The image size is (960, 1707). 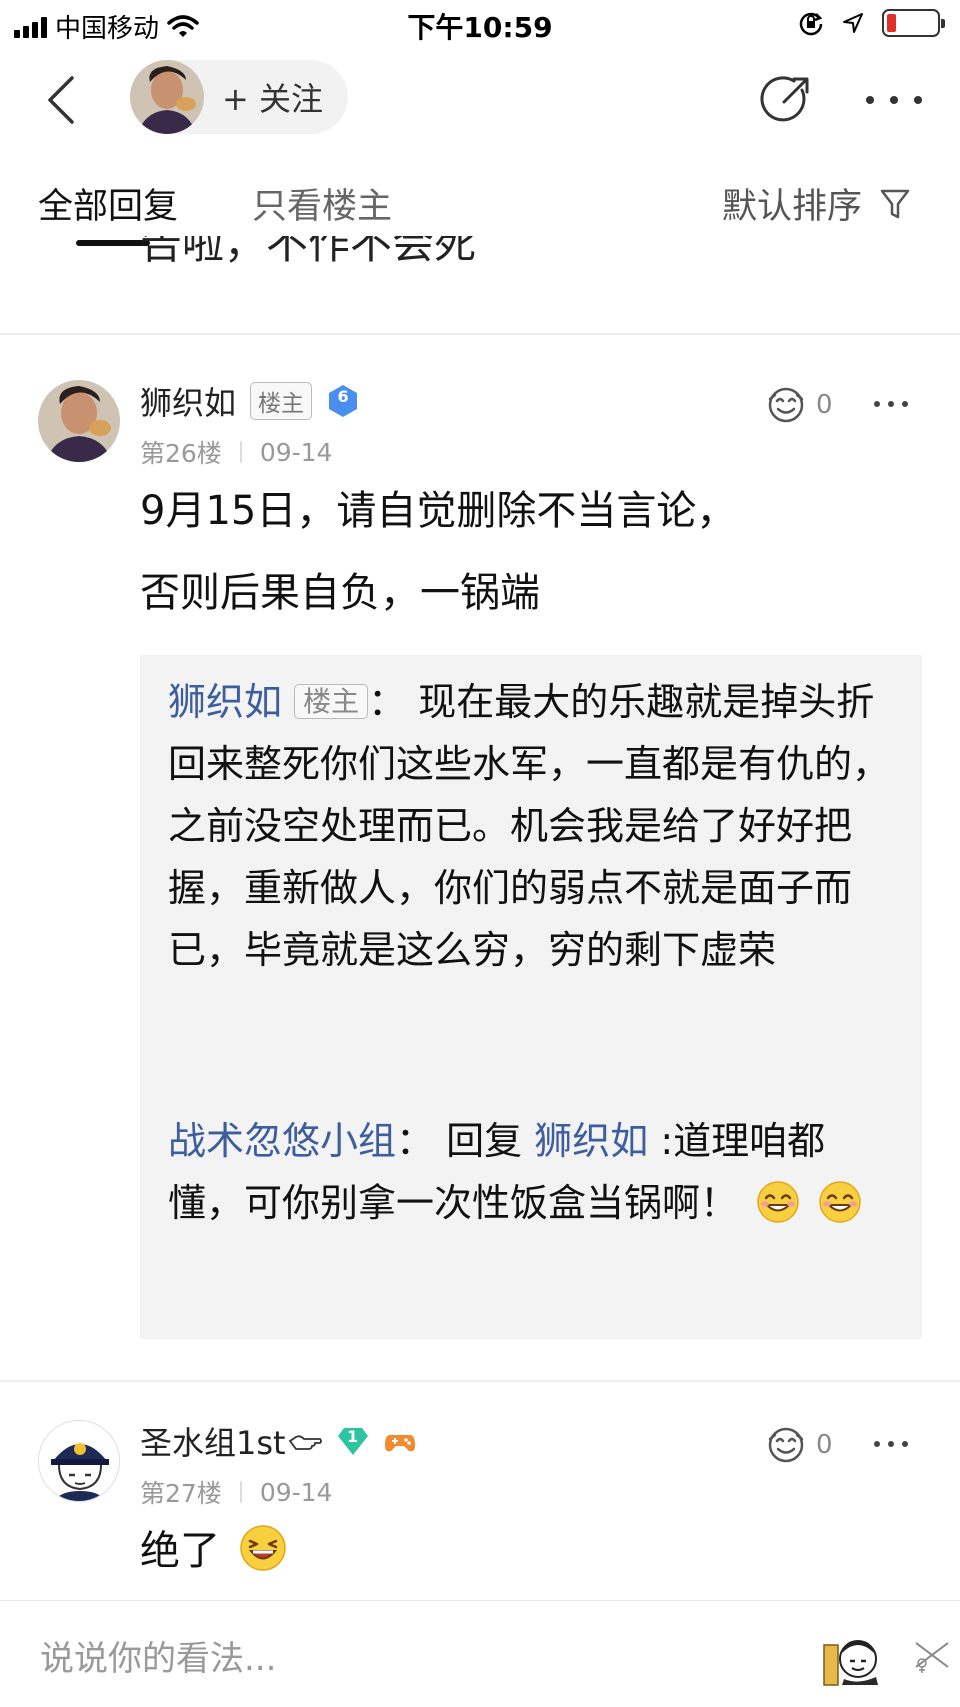 I want to click on pointing-hand-icon, so click(x=305, y=1442).